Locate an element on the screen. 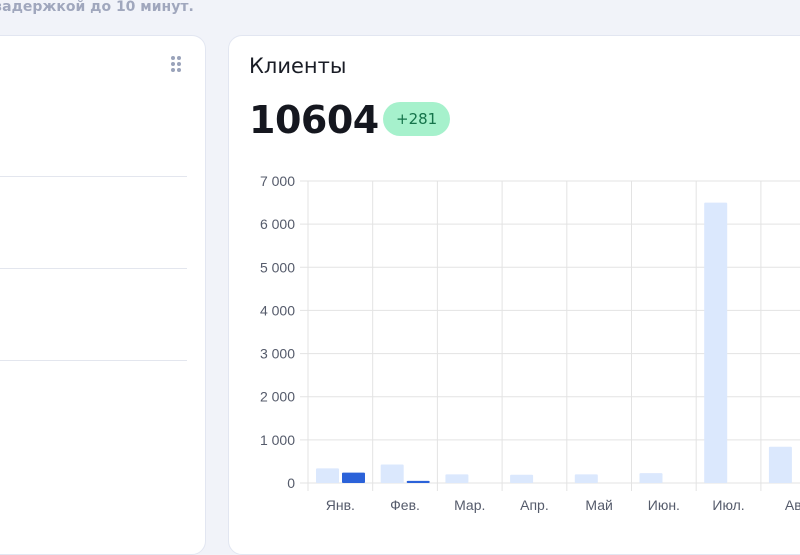  y-tick-label: 2 000 is located at coordinates (277, 397).